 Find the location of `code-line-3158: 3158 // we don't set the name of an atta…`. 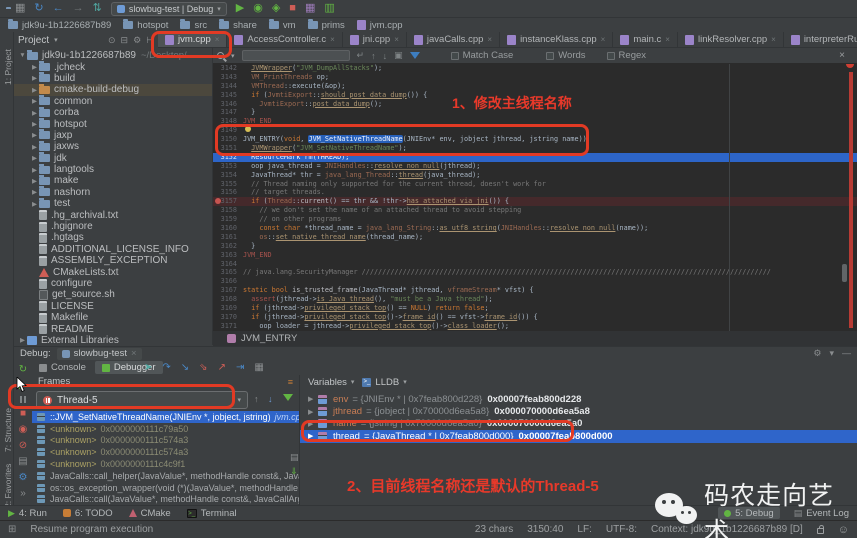

code-line-3158: 3158 // we don't set the name of an atta… is located at coordinates (535, 210).